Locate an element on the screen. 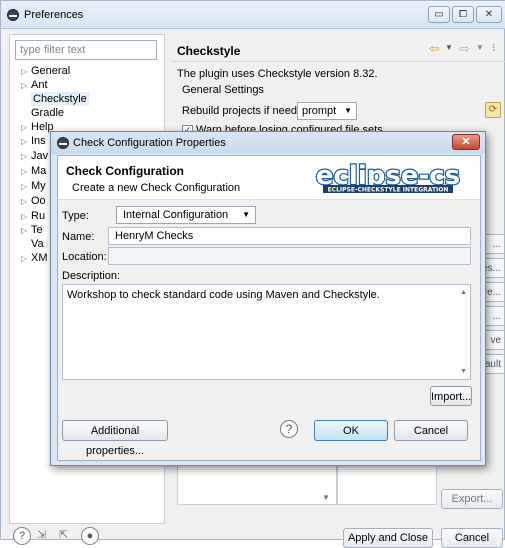 The width and height of the screenshot is (505, 548). sidebar-item-run-debug: ▷ Ru is located at coordinates (33, 216).